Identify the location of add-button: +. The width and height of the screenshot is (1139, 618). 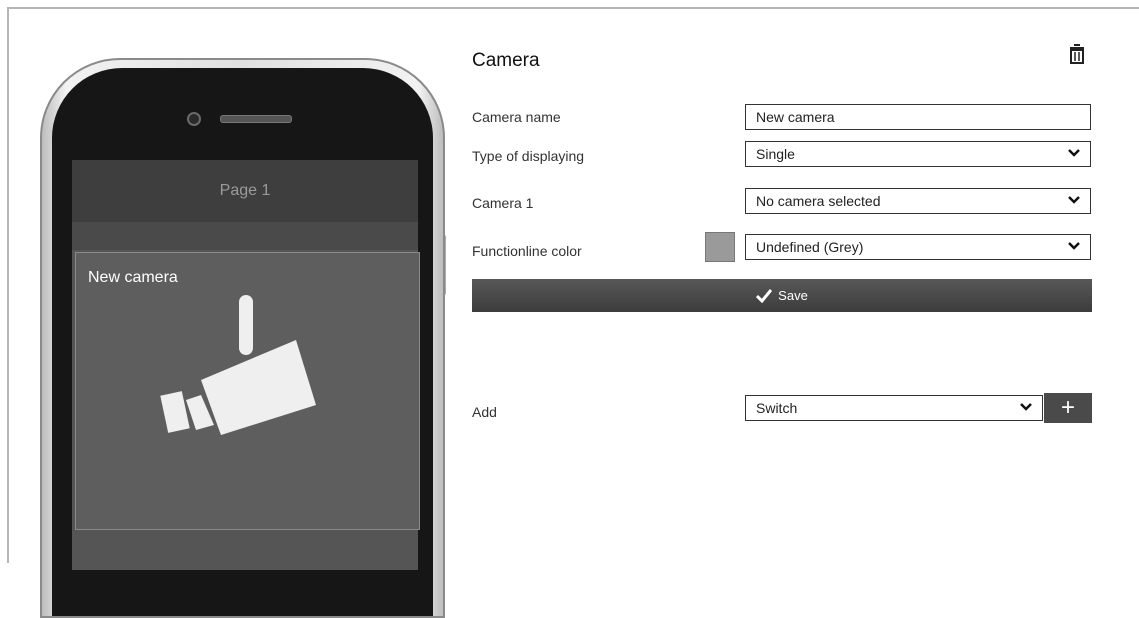
(1068, 408).